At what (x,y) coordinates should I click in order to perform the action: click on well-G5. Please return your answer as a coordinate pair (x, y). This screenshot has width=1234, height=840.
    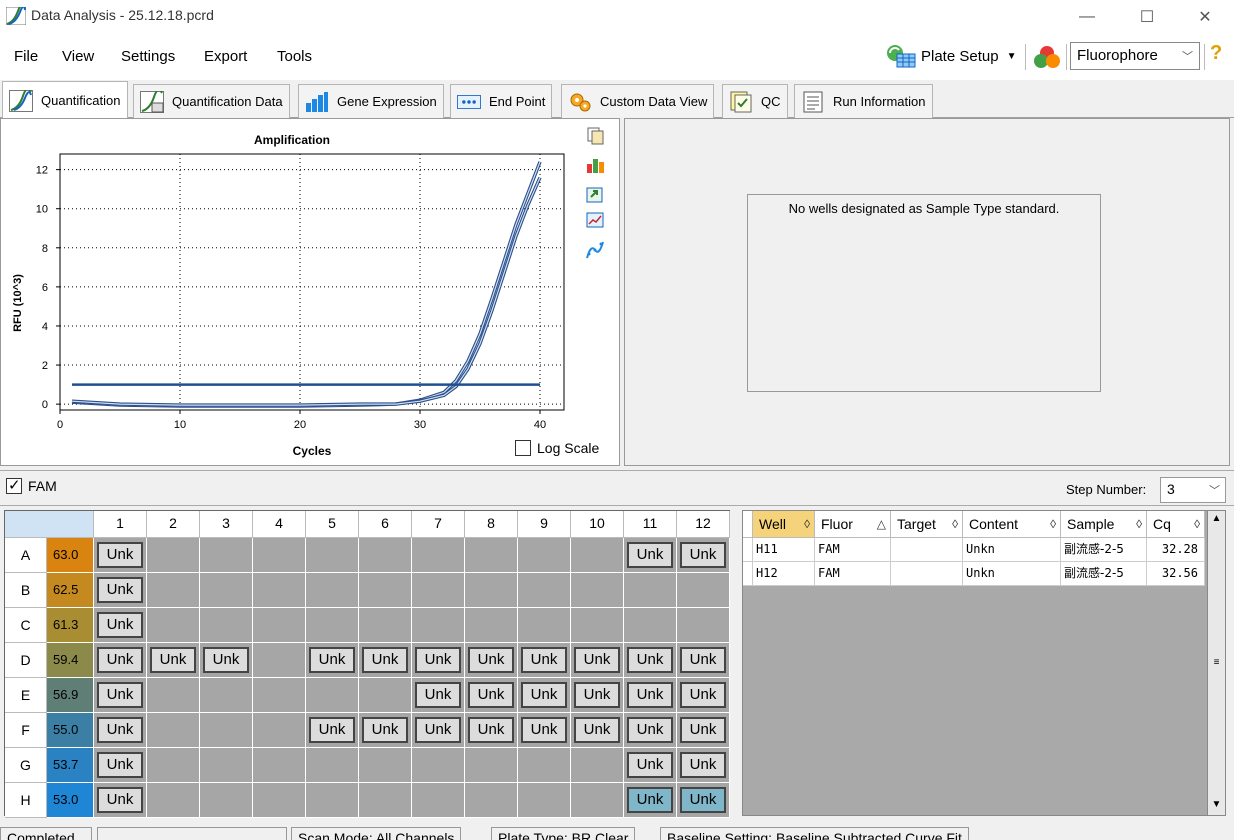
    Looking at the image, I should click on (332, 765).